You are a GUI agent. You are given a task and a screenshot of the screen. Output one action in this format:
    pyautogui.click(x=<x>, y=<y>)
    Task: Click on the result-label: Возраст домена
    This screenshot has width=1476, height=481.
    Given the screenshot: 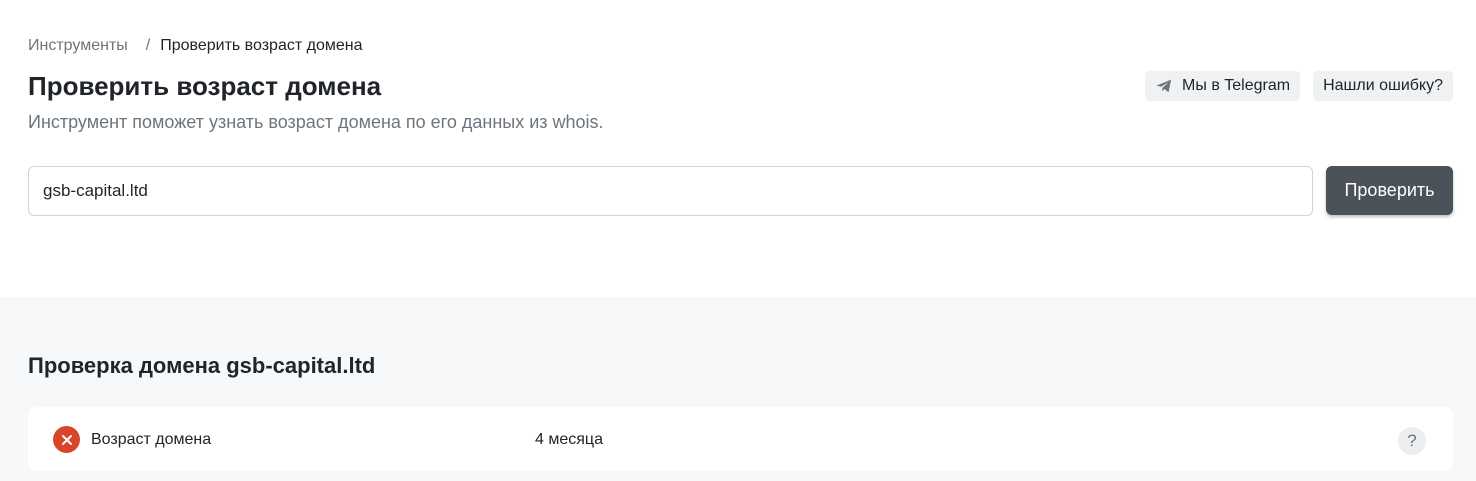 What is the action you would take?
    pyautogui.click(x=151, y=439)
    